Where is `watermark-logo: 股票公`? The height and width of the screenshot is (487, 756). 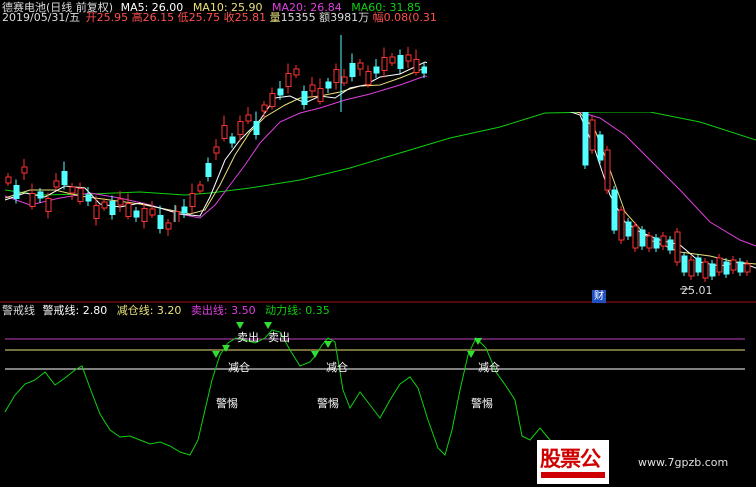 watermark-logo: 股票公 is located at coordinates (573, 462).